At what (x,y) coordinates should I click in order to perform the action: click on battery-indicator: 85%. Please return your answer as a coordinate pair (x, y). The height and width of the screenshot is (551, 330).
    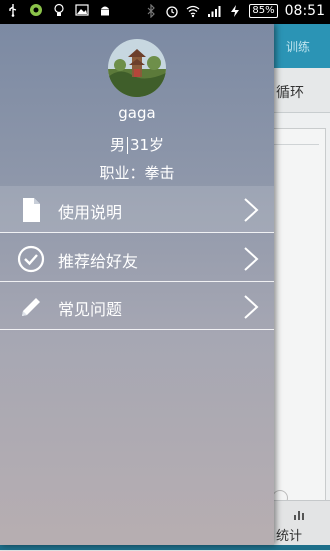
    Looking at the image, I should click on (263, 11).